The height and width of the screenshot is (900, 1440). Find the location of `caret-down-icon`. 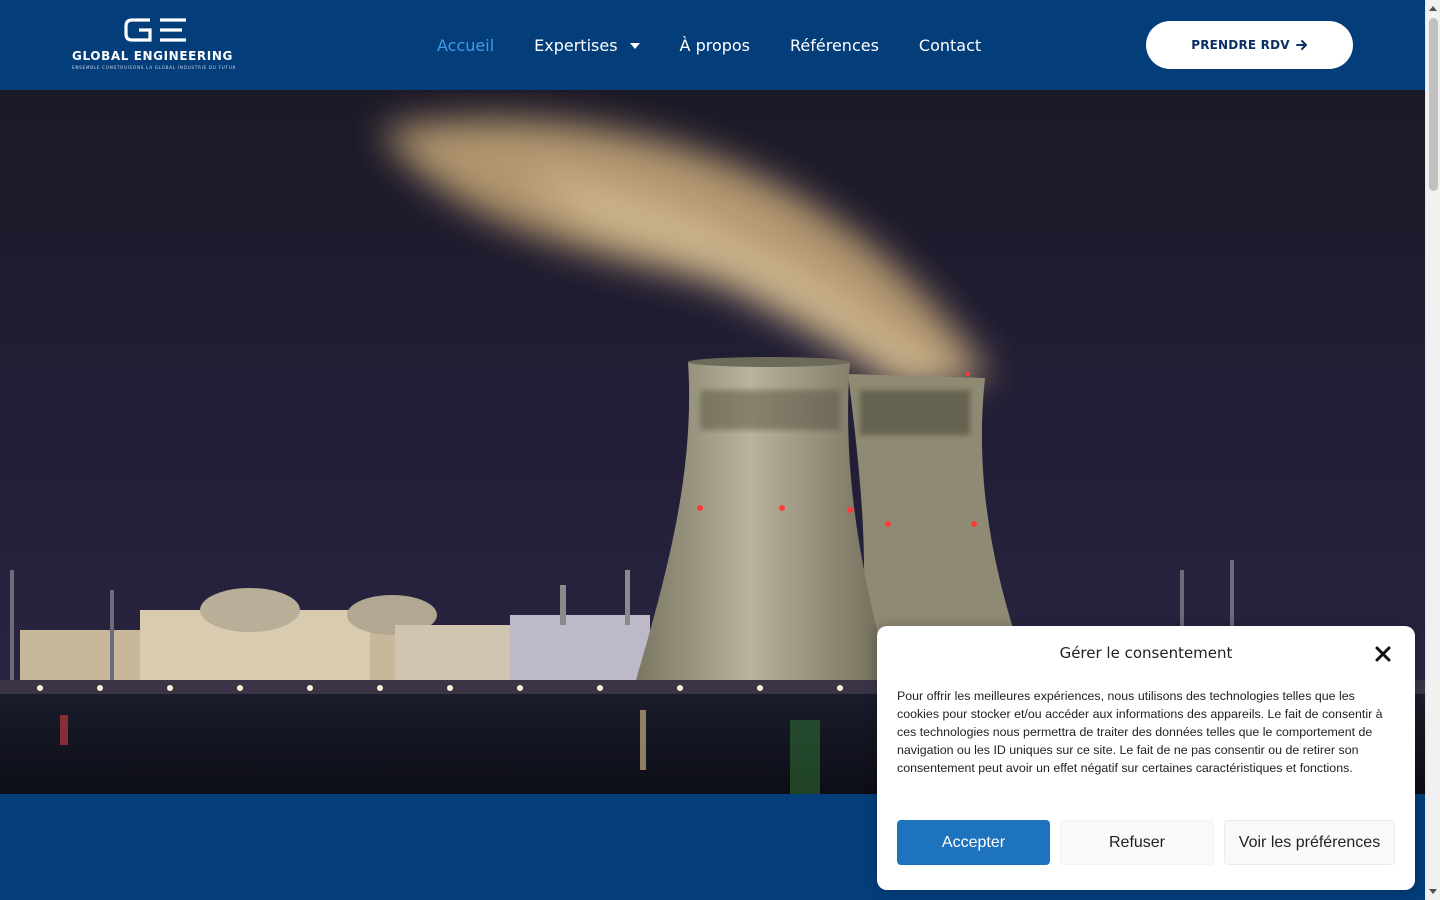

caret-down-icon is located at coordinates (634, 46).